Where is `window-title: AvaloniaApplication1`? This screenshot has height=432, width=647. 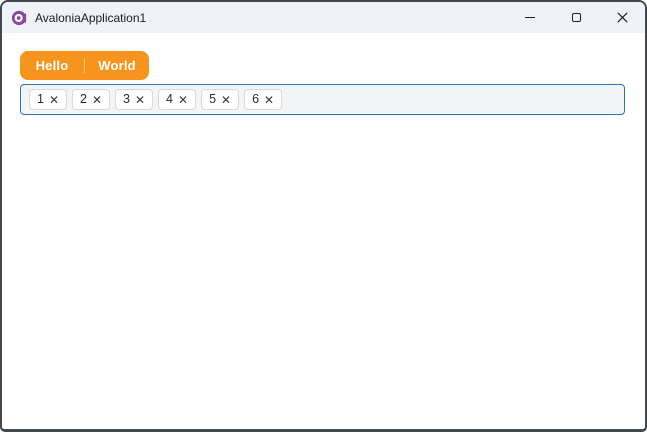
window-title: AvaloniaApplication1 is located at coordinates (91, 17).